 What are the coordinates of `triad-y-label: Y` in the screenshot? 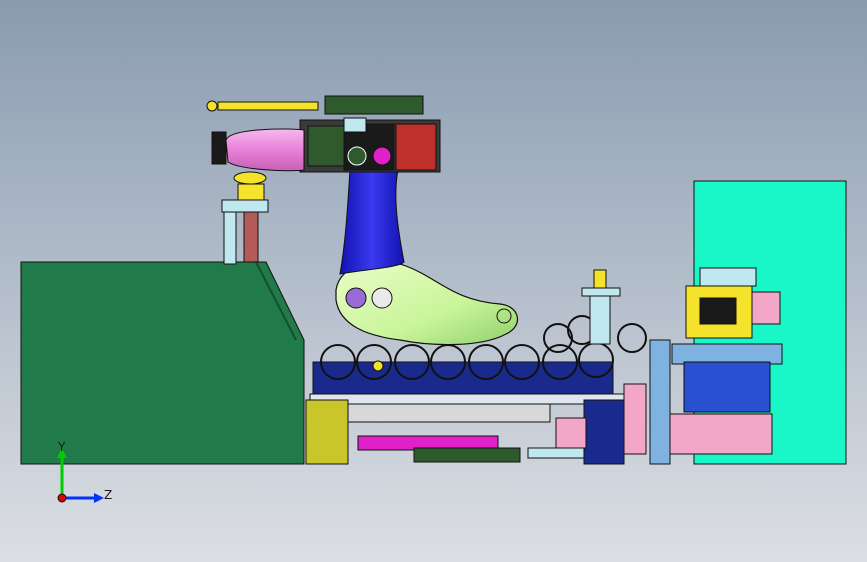 It's located at (62, 447).